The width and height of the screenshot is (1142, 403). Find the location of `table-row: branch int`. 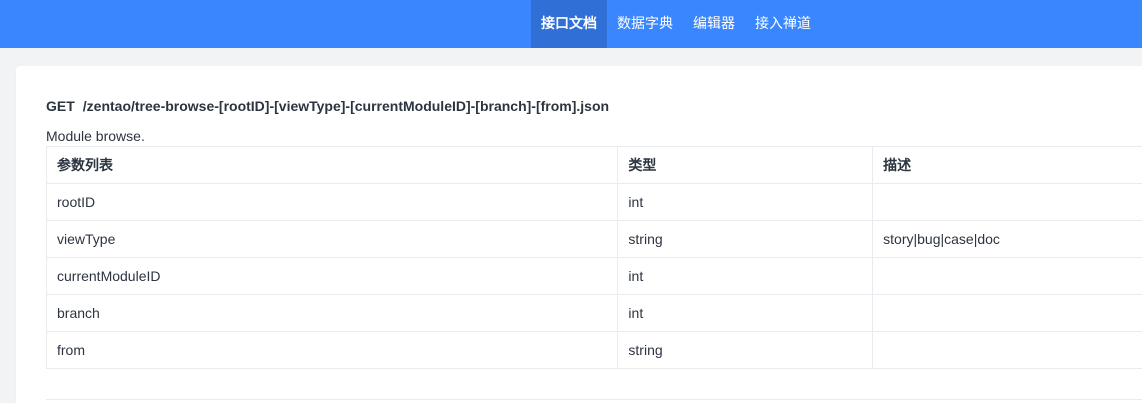

table-row: branch int is located at coordinates (593, 313).